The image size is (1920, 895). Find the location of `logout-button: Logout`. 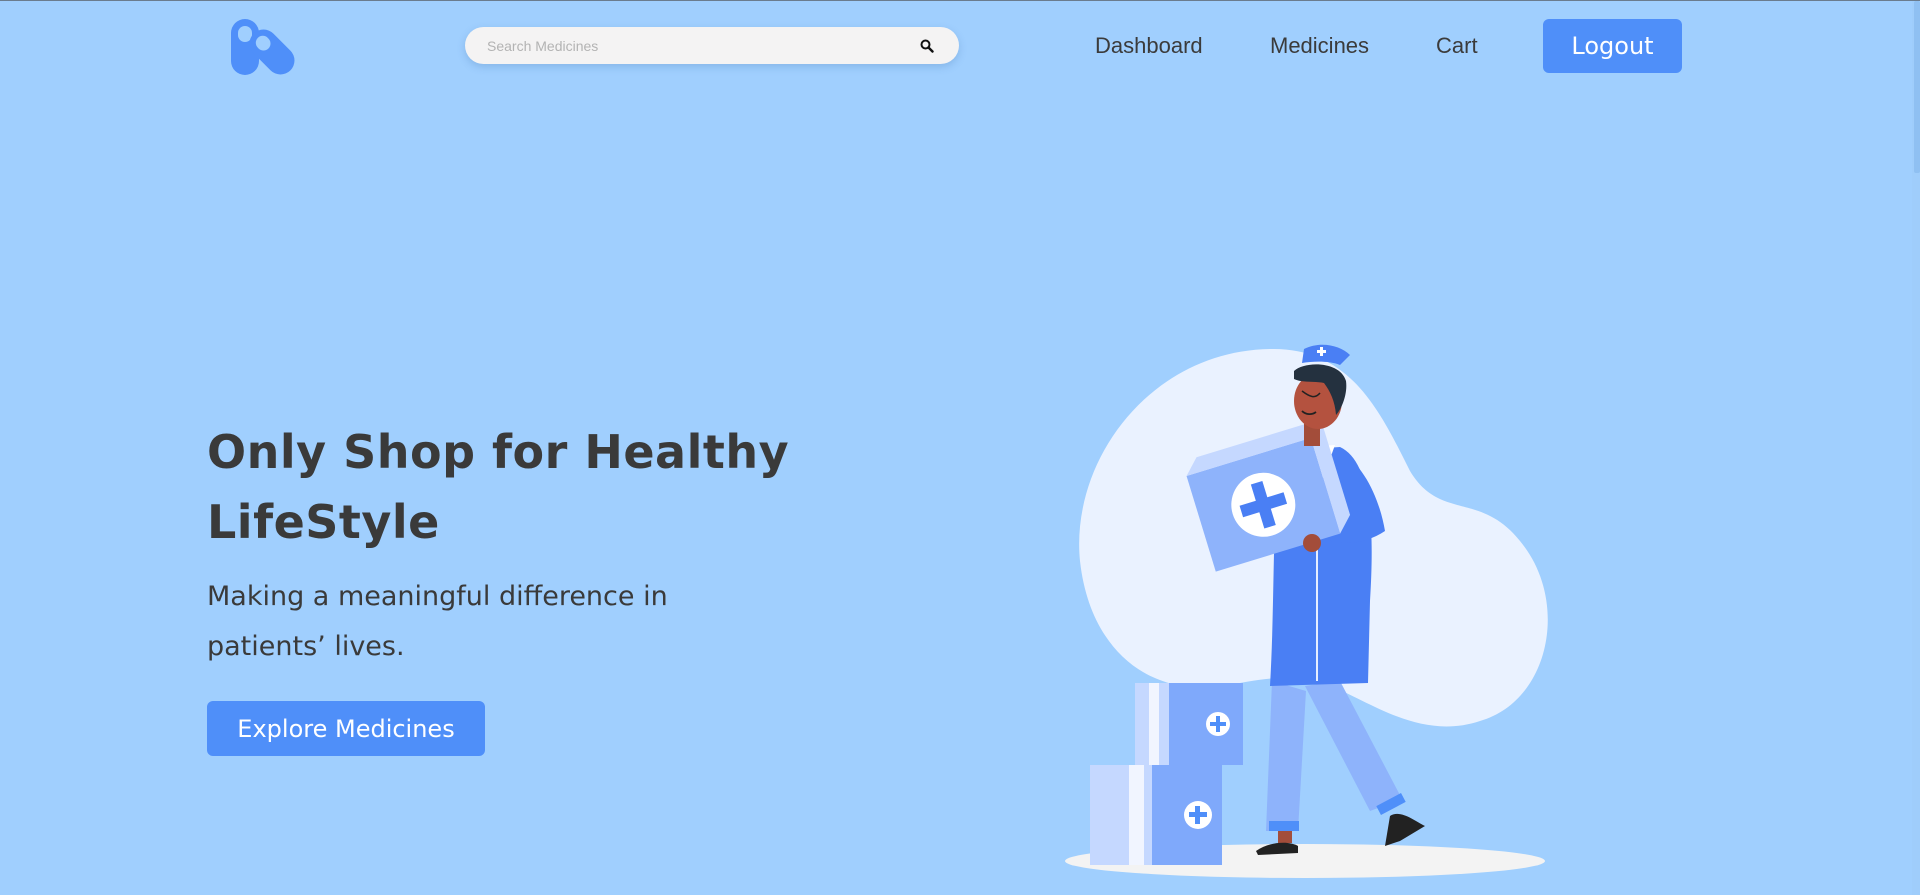

logout-button: Logout is located at coordinates (1612, 46).